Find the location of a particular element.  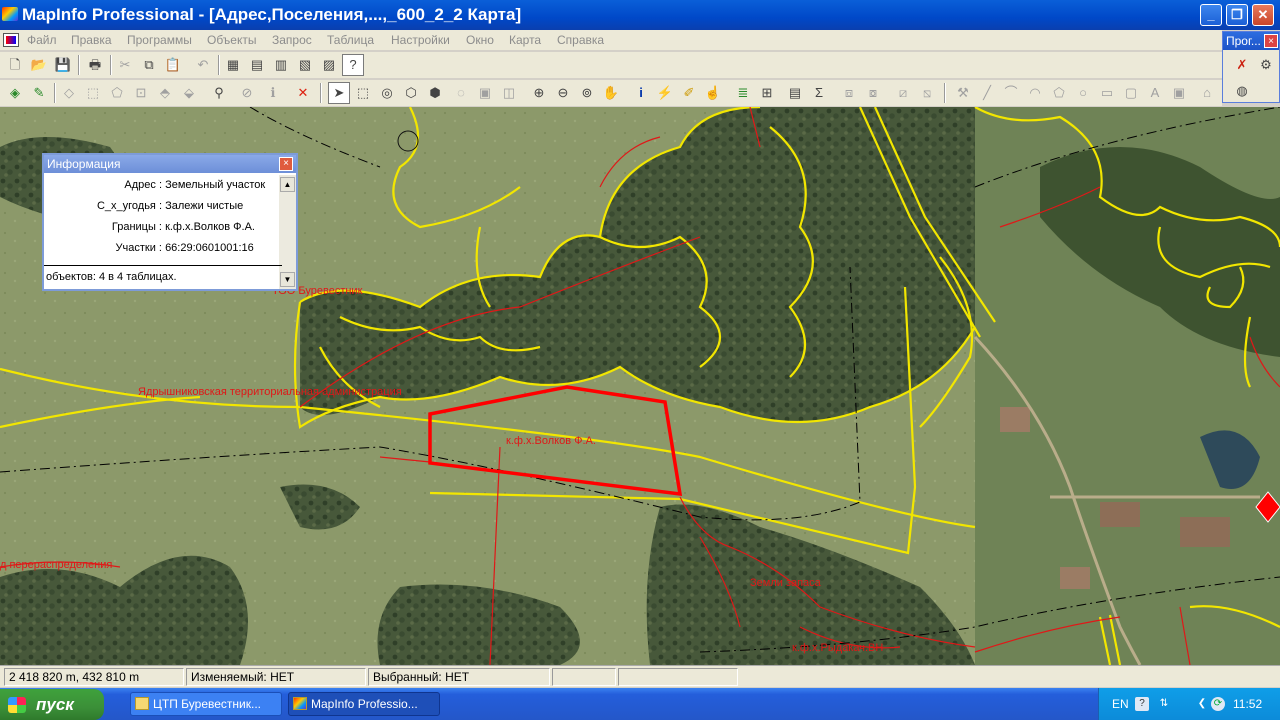

status-selected: Выбранный: НЕТ is located at coordinates (459, 677).